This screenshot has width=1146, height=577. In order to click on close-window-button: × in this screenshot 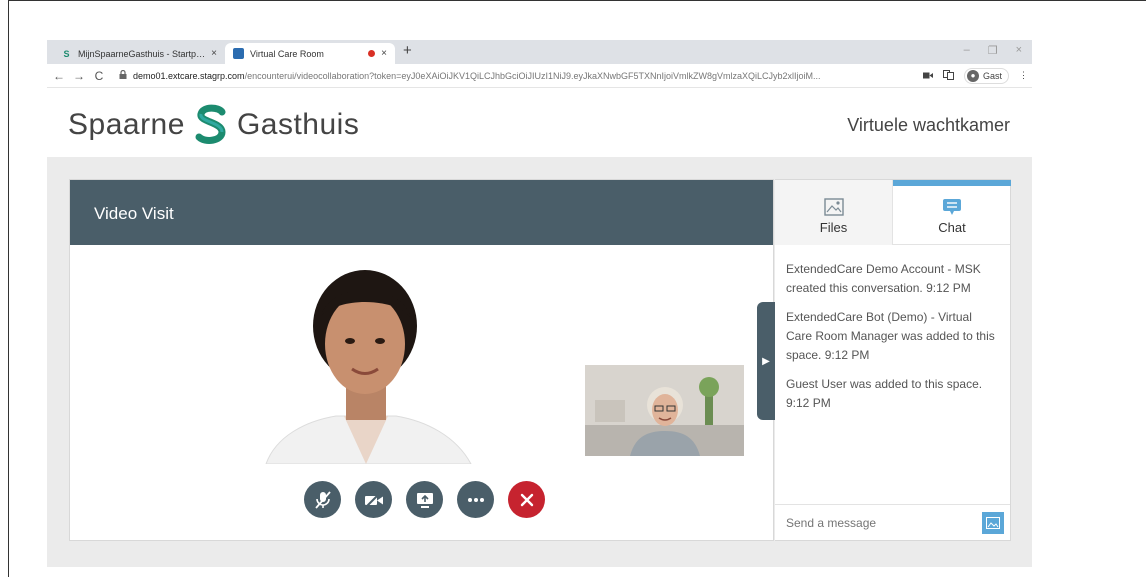, I will do `click(1019, 50)`.